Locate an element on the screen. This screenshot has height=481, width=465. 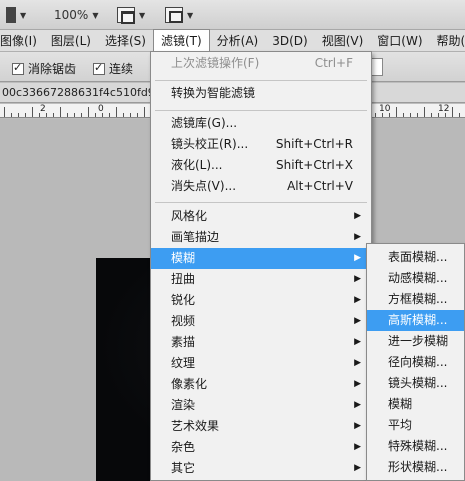
menu-item-liquify: 液化(L)... Shift+Ctrl+X is located at coordinates (261, 165).